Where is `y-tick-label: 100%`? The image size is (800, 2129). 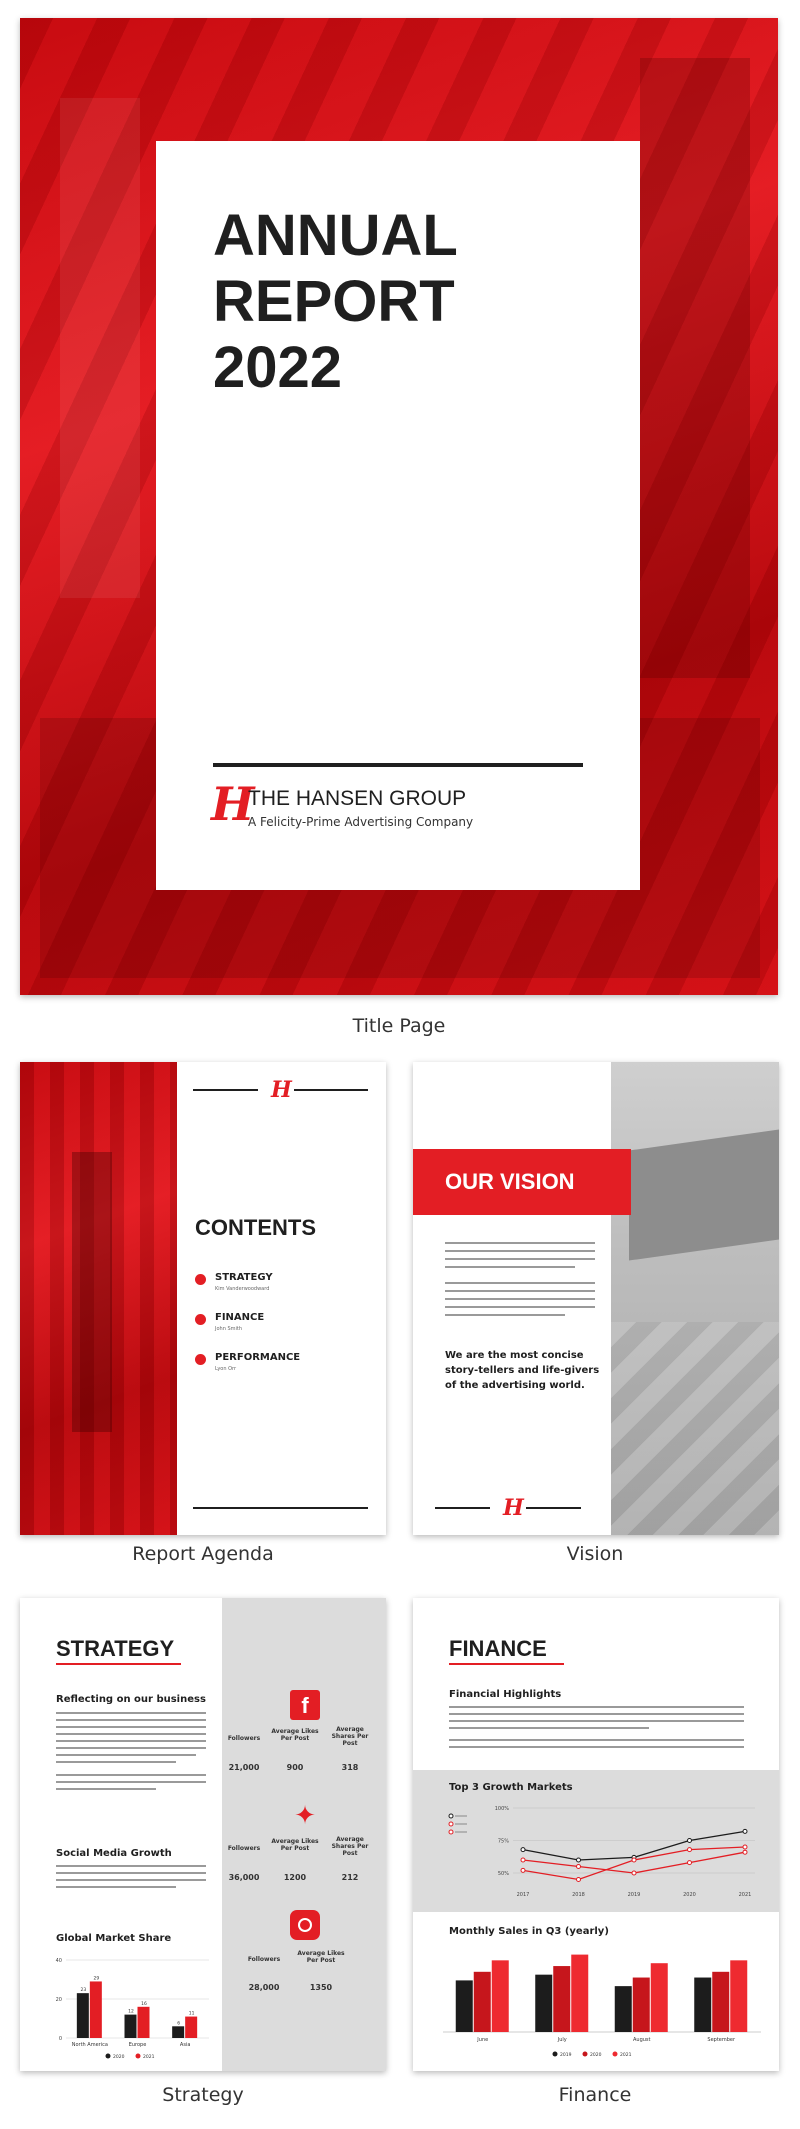 y-tick-label: 100% is located at coordinates (502, 1809).